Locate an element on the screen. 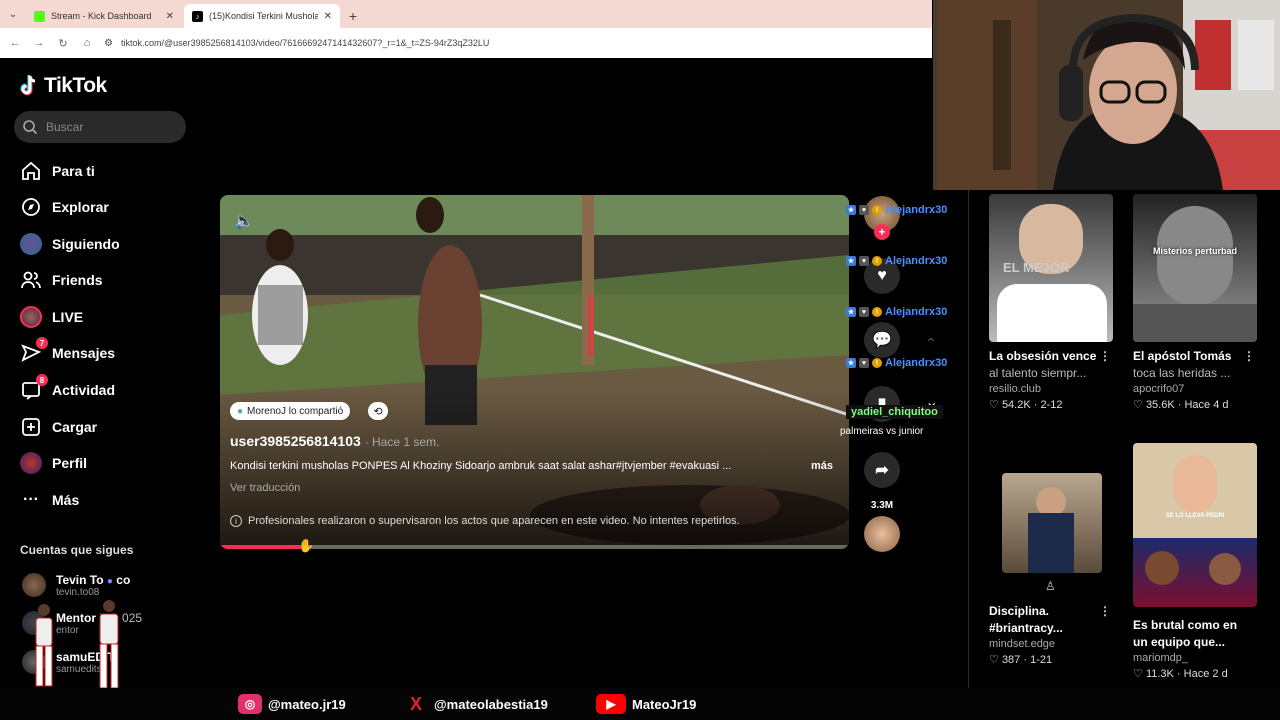 The height and width of the screenshot is (720, 1280). forward-icon: → is located at coordinates (39, 43).